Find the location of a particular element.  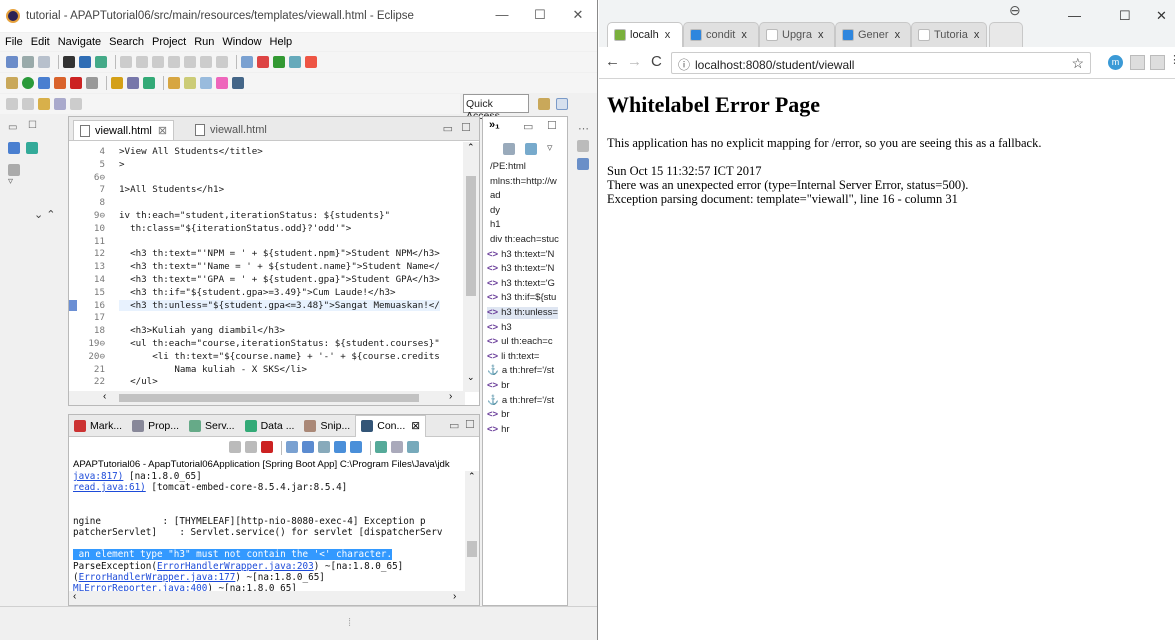

stacktrace-link: MLErrorReporter.java:400 is located at coordinates (140, 587).